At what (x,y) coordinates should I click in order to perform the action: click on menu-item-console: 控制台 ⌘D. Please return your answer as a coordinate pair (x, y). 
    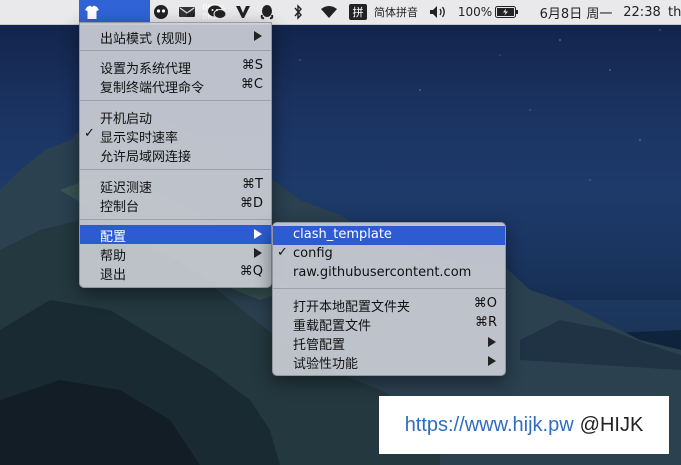
    Looking at the image, I should click on (175, 205).